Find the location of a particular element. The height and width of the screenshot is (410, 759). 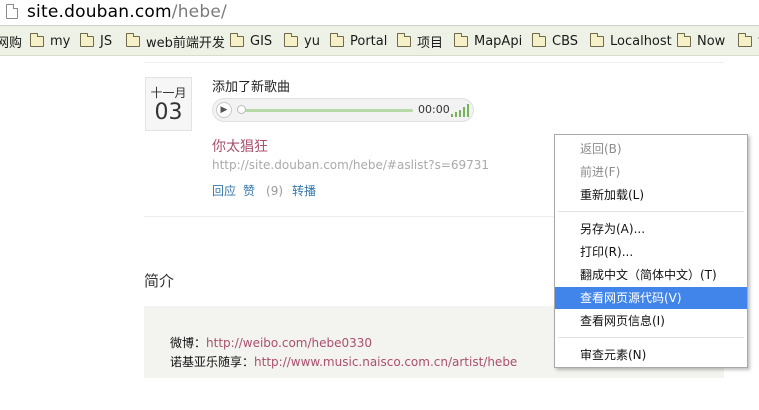

bookmark-folder-cbs: CBS is located at coordinates (555, 41).